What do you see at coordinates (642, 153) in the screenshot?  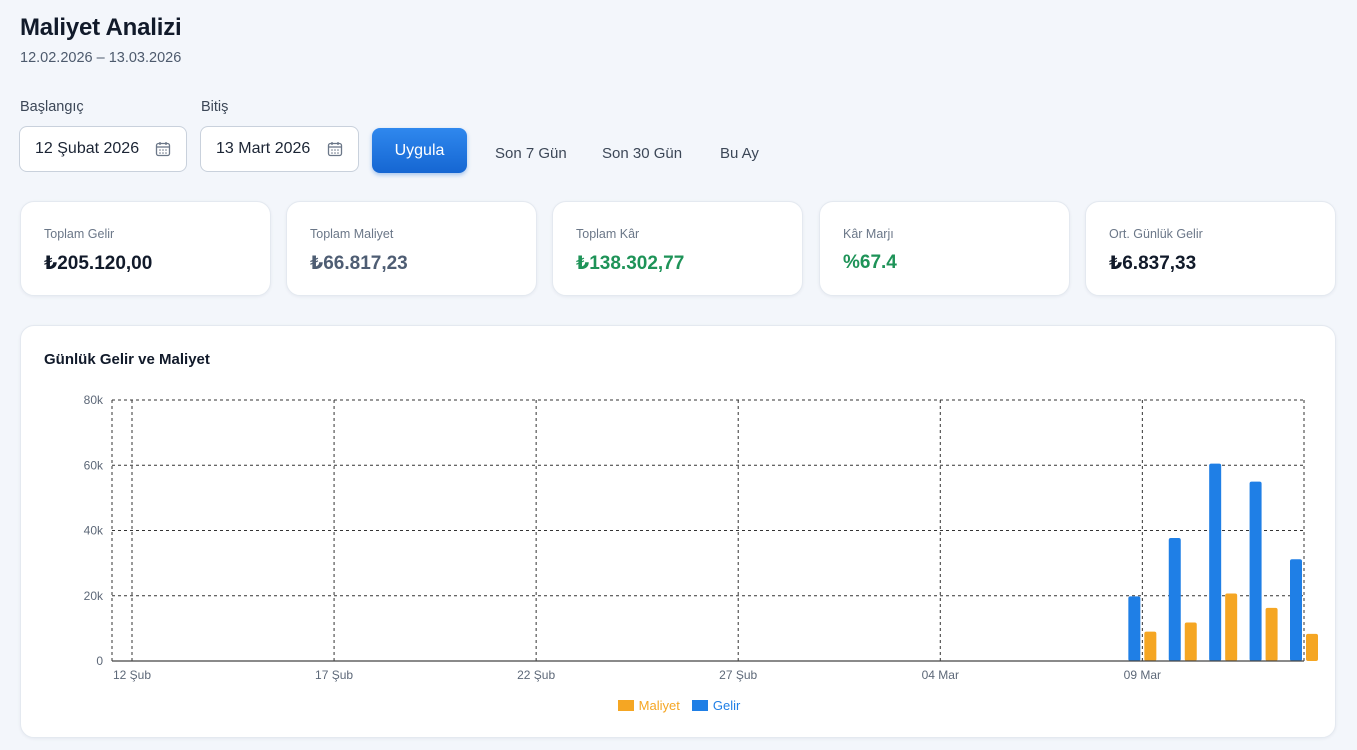 I see `quick-range-last-30-days: Son 30 Gün` at bounding box center [642, 153].